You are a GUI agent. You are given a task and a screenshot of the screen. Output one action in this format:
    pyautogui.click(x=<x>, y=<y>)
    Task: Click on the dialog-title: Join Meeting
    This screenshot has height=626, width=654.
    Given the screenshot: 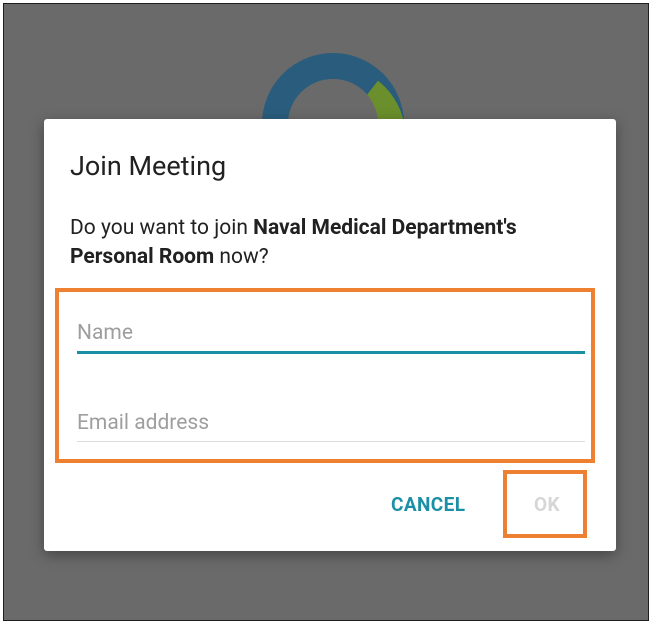 What is the action you would take?
    pyautogui.click(x=148, y=166)
    